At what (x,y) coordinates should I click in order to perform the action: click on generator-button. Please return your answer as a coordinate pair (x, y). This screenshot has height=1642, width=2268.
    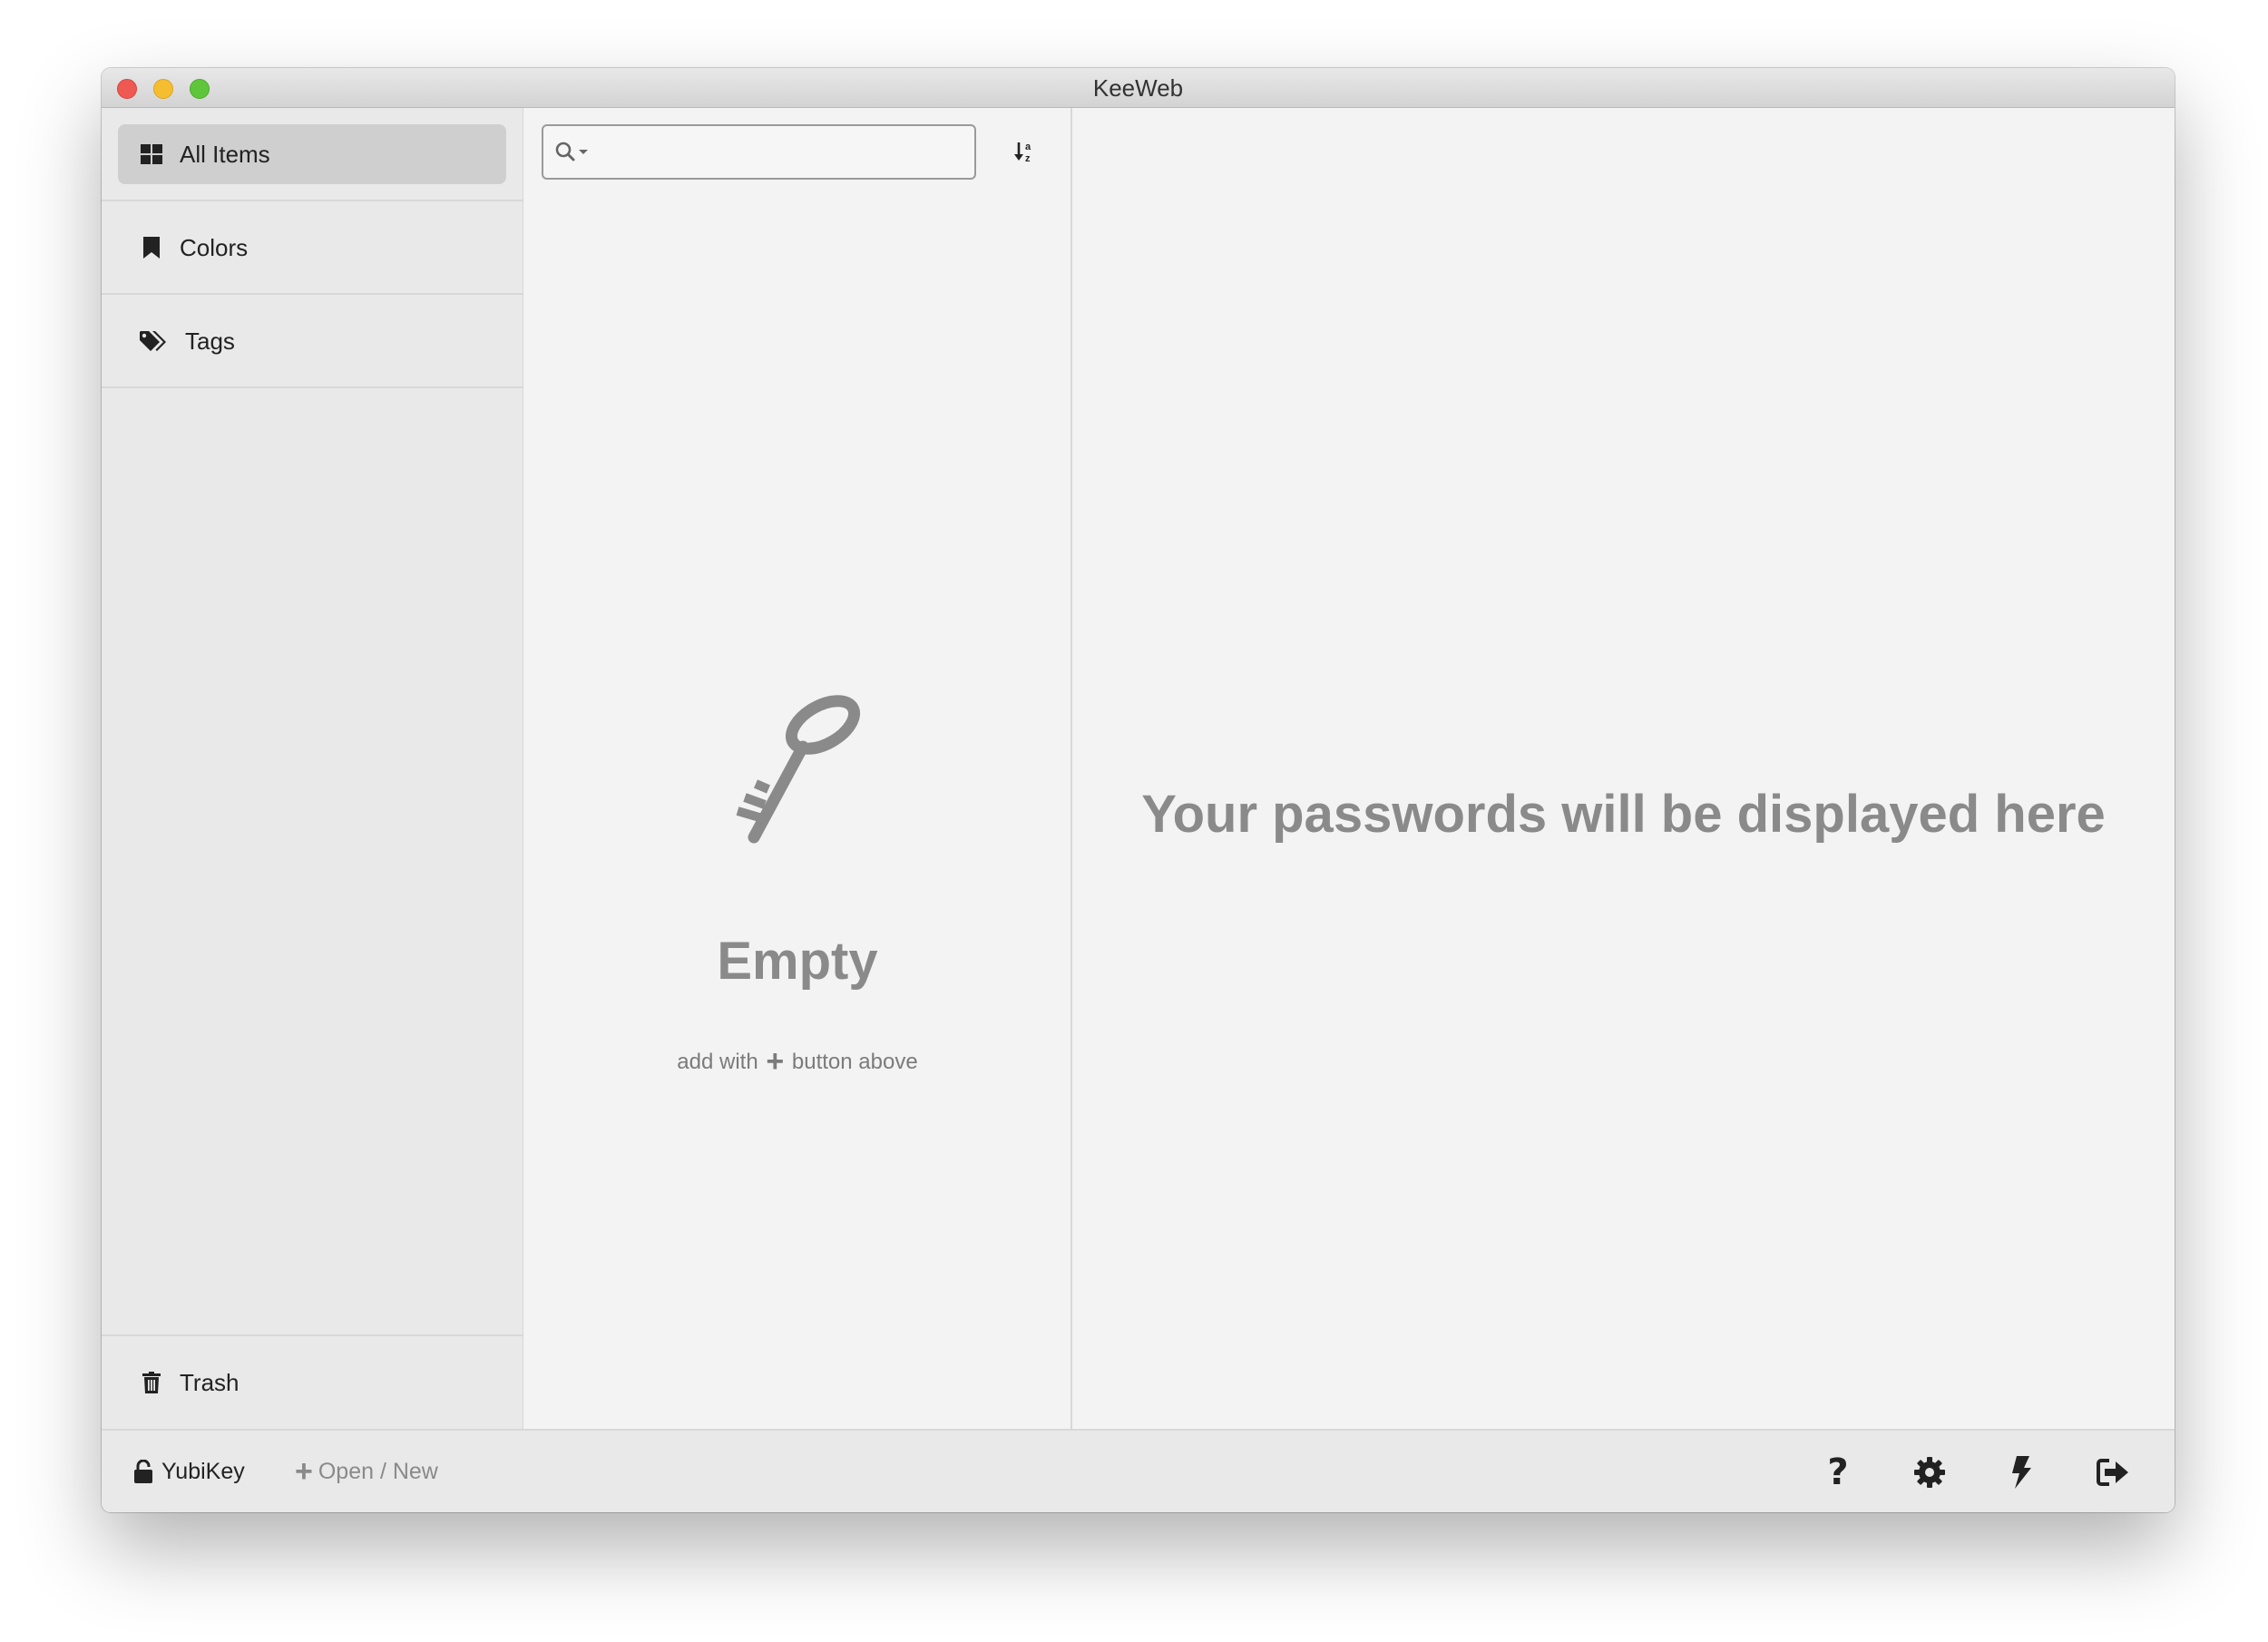
    Looking at the image, I should click on (2021, 1472).